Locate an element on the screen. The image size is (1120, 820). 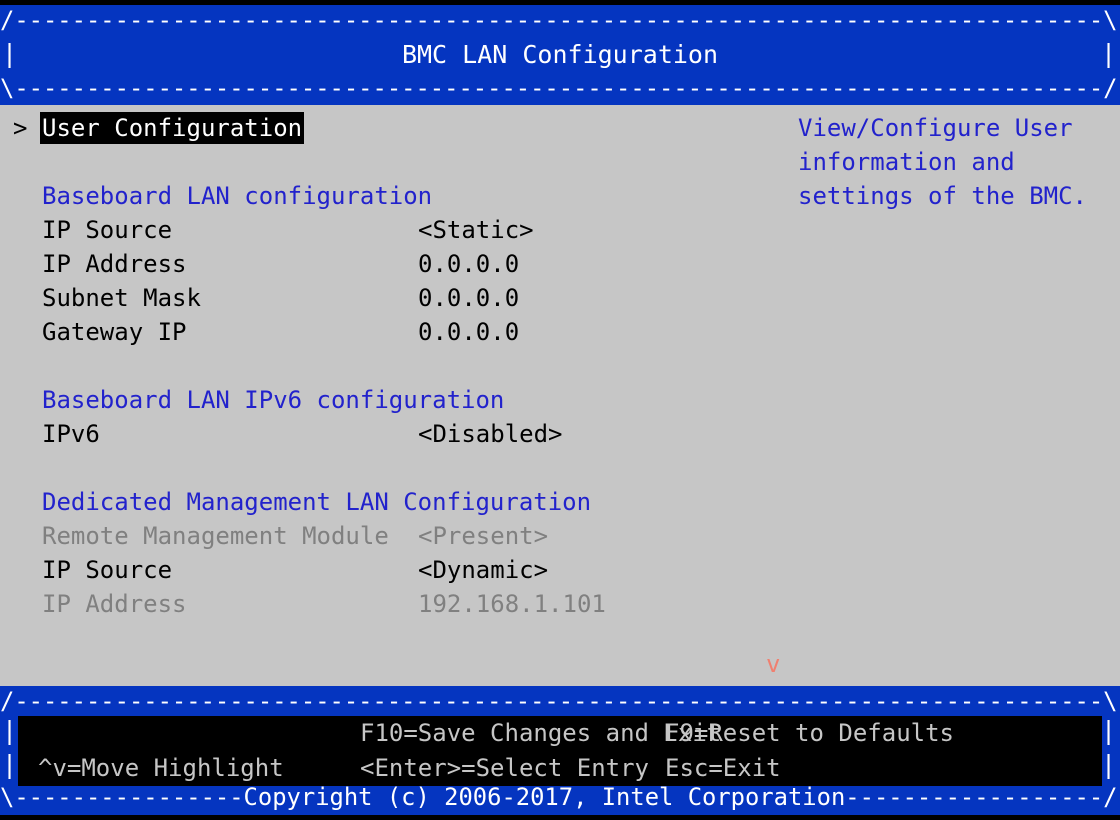
setting-value: <Disabled> is located at coordinates (490, 434).